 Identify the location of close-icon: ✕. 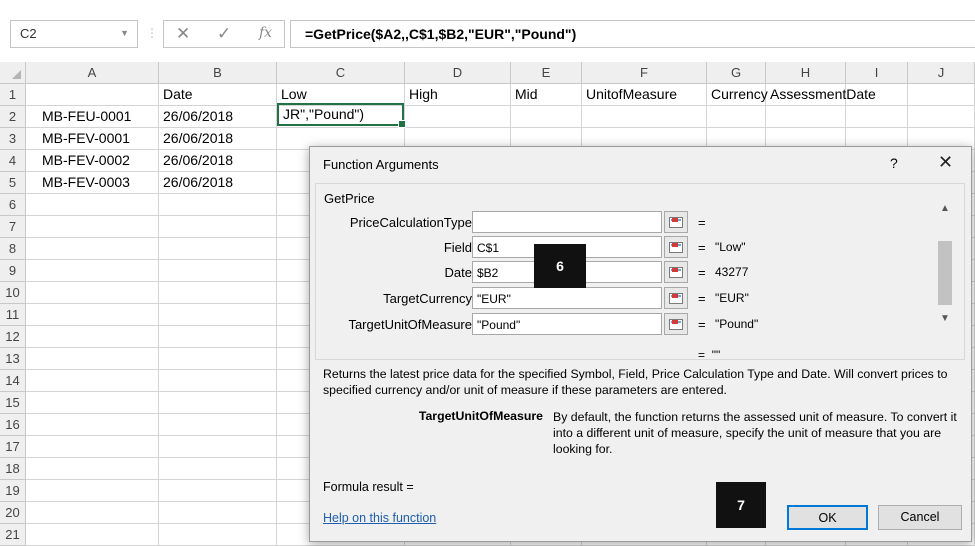
(945, 162).